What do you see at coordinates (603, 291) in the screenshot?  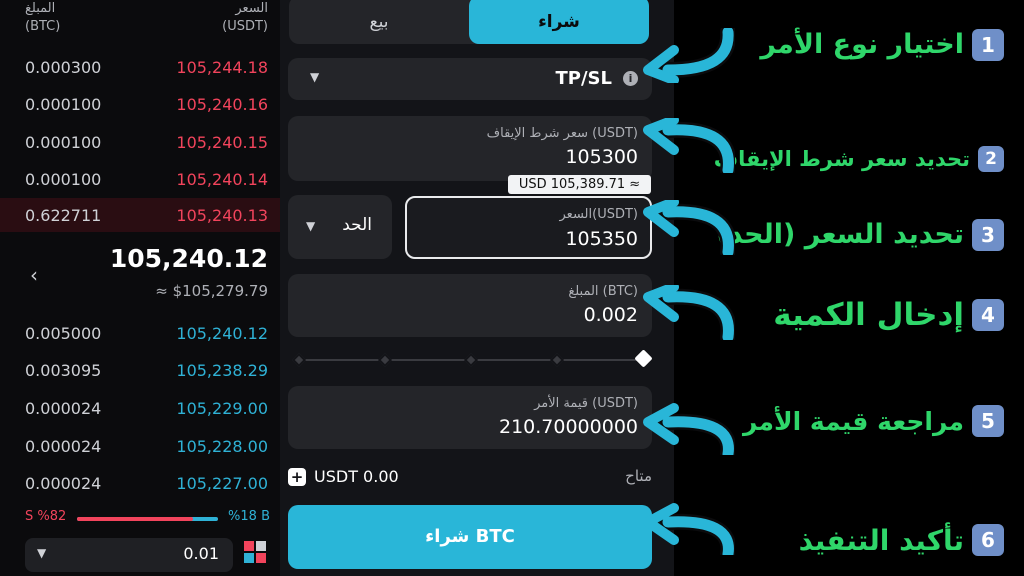 I see `amount-label: المبلغ (BTC)` at bounding box center [603, 291].